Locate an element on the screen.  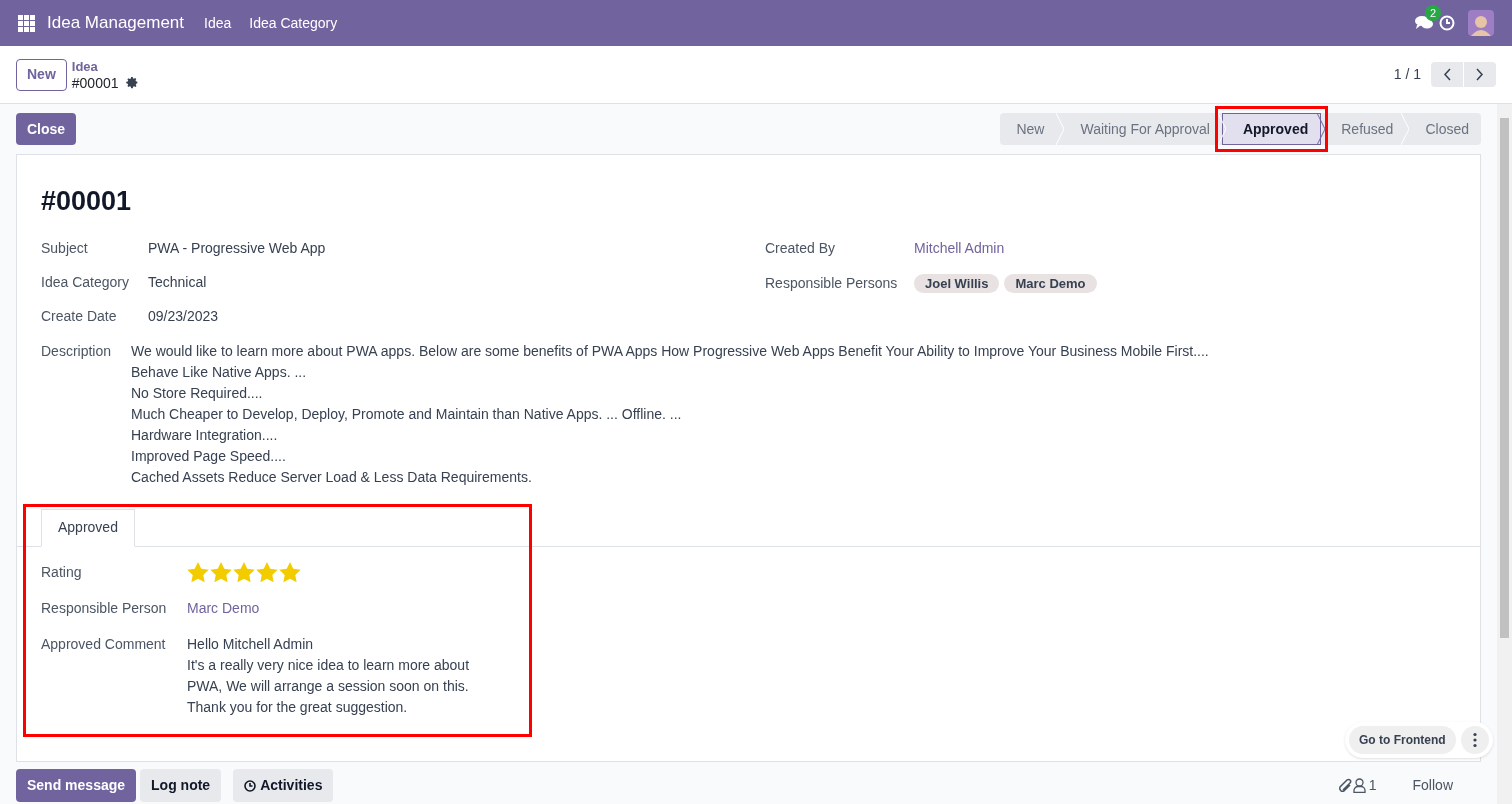
send-message-button: Send message is located at coordinates (76, 785).